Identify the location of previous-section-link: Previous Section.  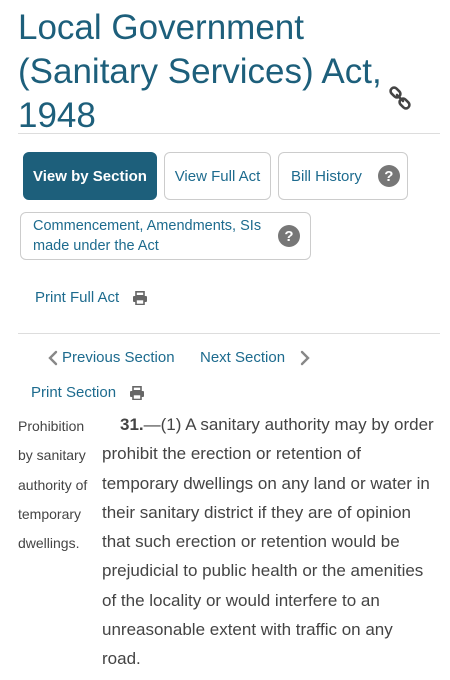
(111, 357).